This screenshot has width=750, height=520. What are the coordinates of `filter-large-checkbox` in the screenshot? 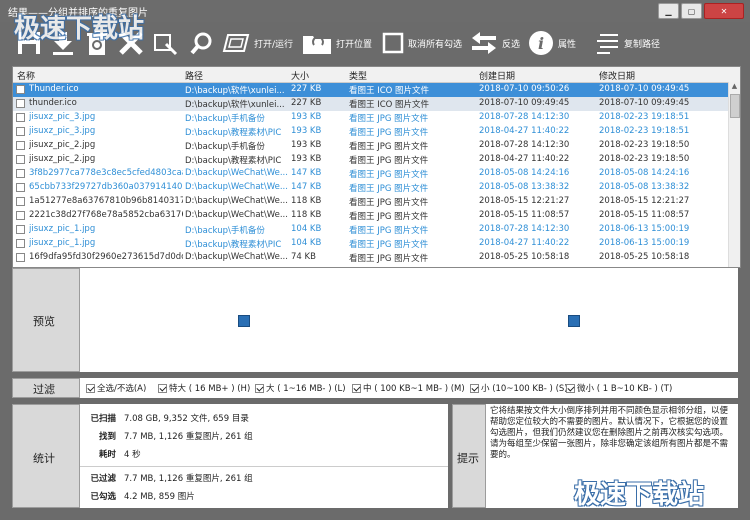 It's located at (259, 388).